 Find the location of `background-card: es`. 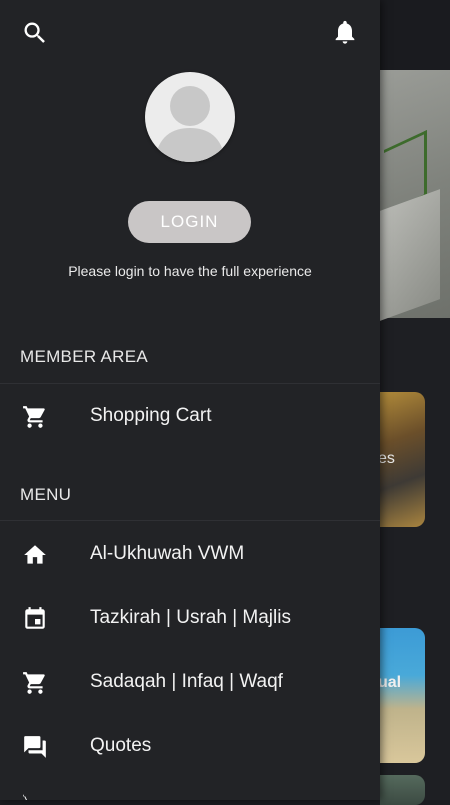

background-card: es is located at coordinates (402, 459).